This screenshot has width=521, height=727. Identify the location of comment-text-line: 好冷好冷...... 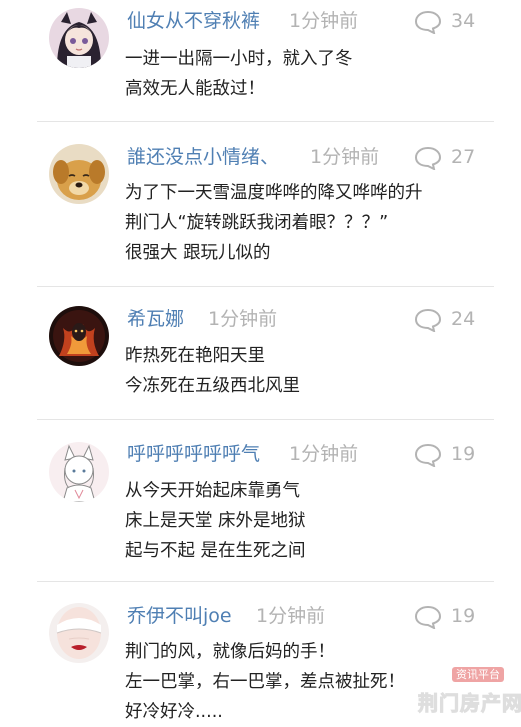
(174, 712).